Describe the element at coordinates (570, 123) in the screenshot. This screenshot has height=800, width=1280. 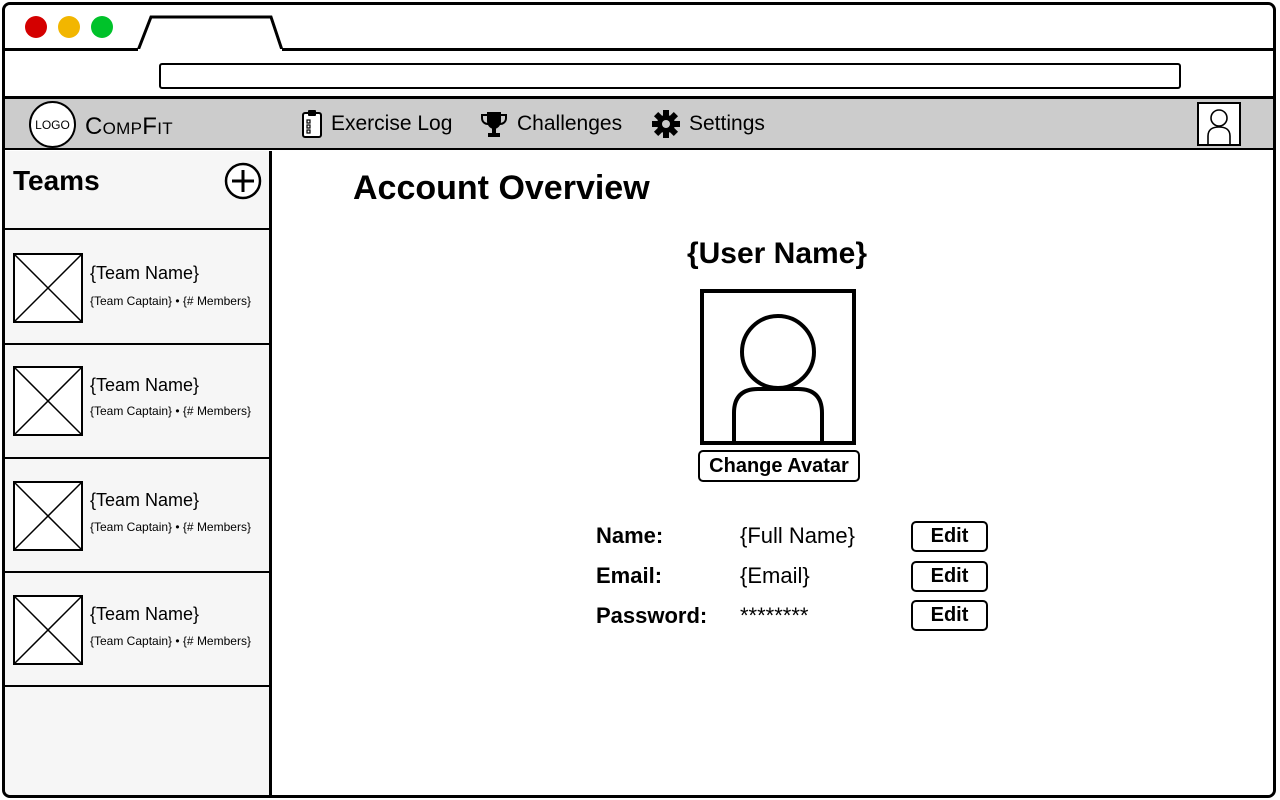
I see `nav-challenges-label: Challenges` at that location.